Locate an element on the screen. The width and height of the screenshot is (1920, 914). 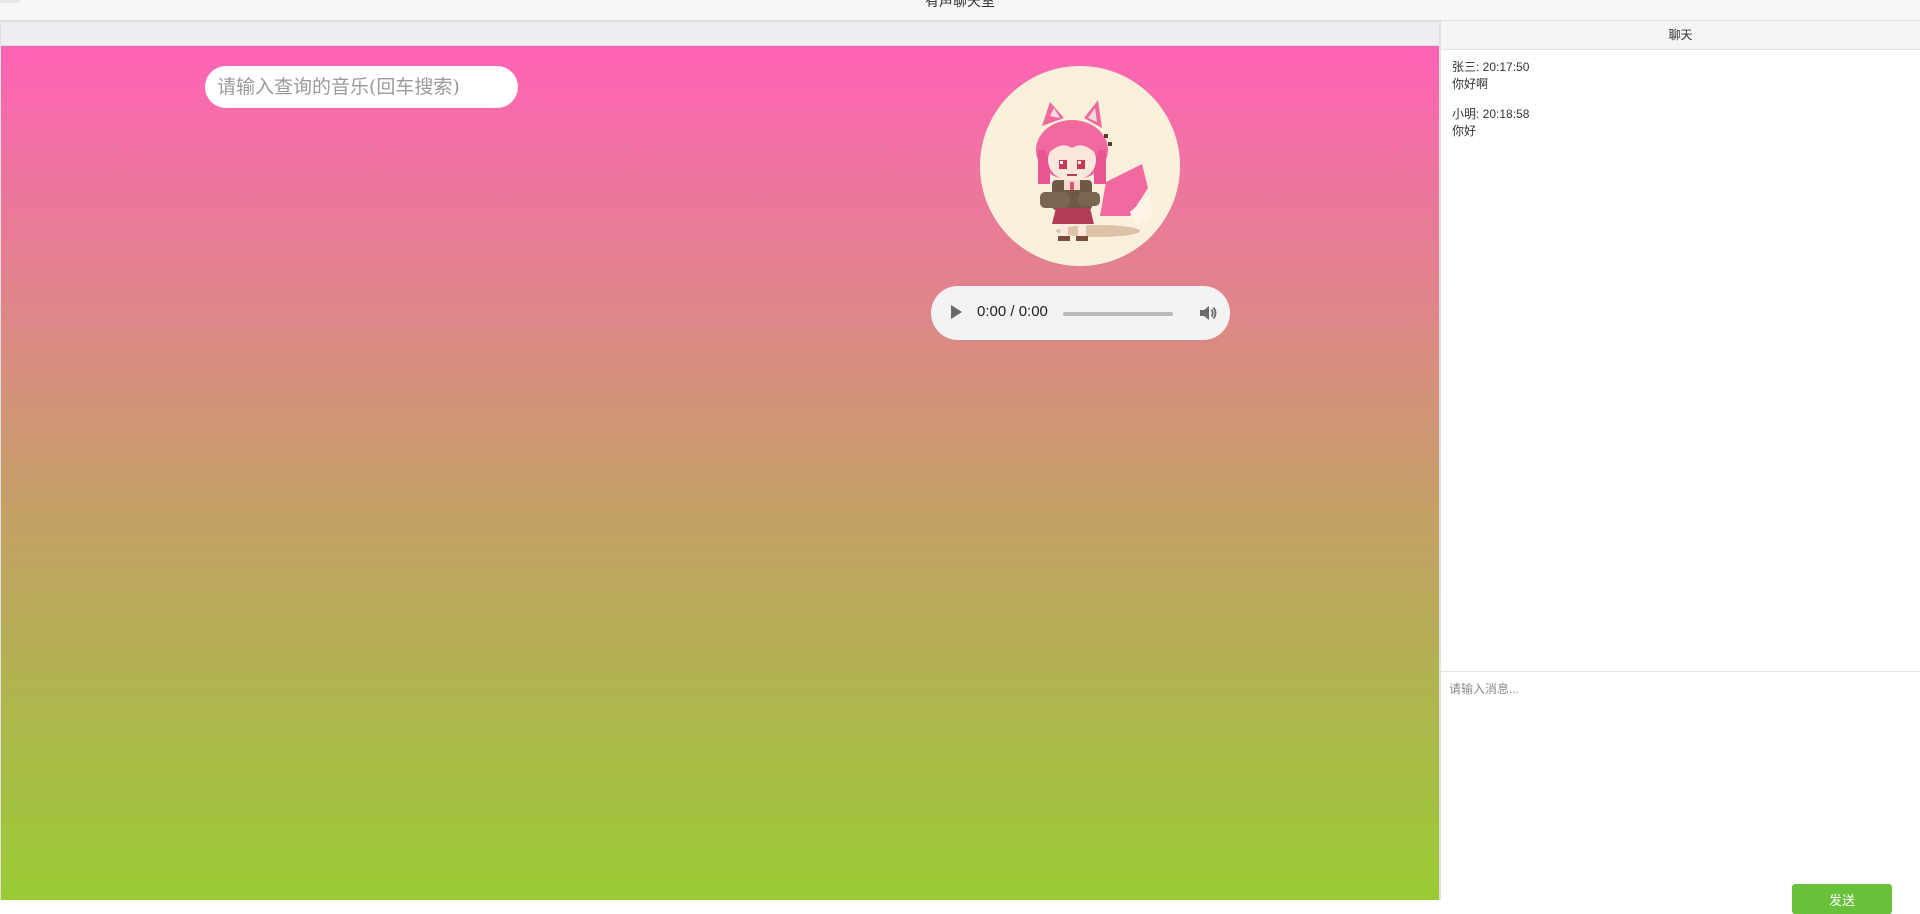
window-titlebar: 有声聊天室 is located at coordinates (960, 10).